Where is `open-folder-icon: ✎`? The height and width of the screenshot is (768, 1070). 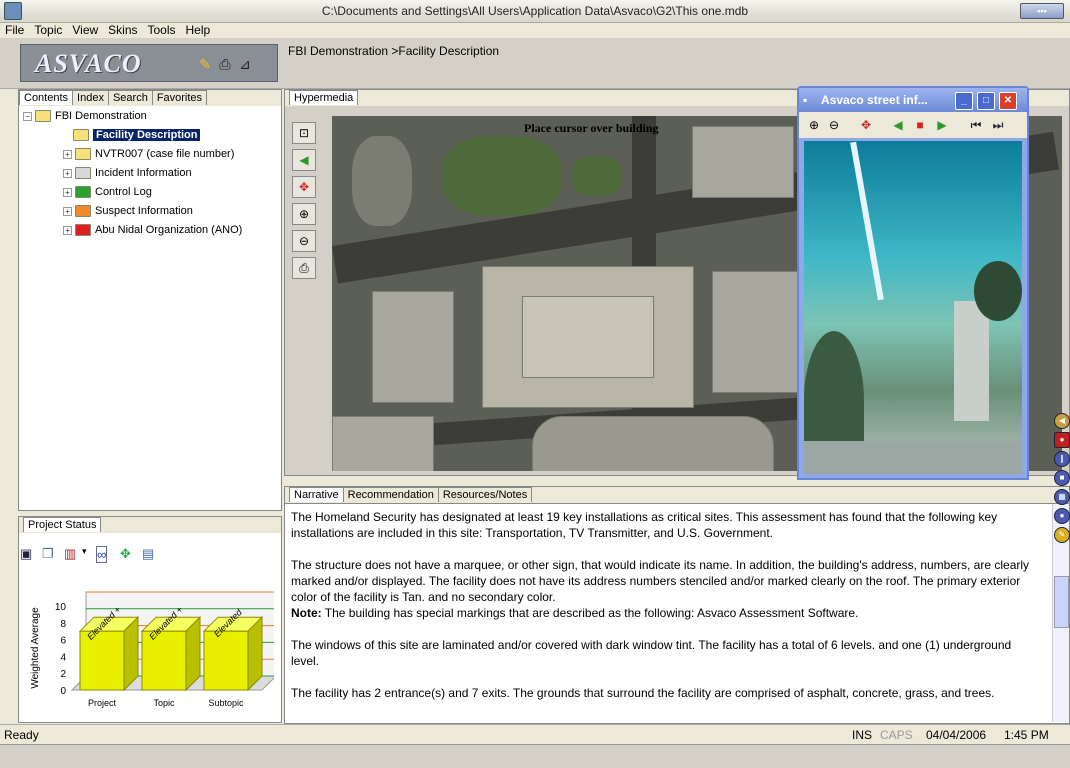
open-folder-icon: ✎ is located at coordinates (205, 64).